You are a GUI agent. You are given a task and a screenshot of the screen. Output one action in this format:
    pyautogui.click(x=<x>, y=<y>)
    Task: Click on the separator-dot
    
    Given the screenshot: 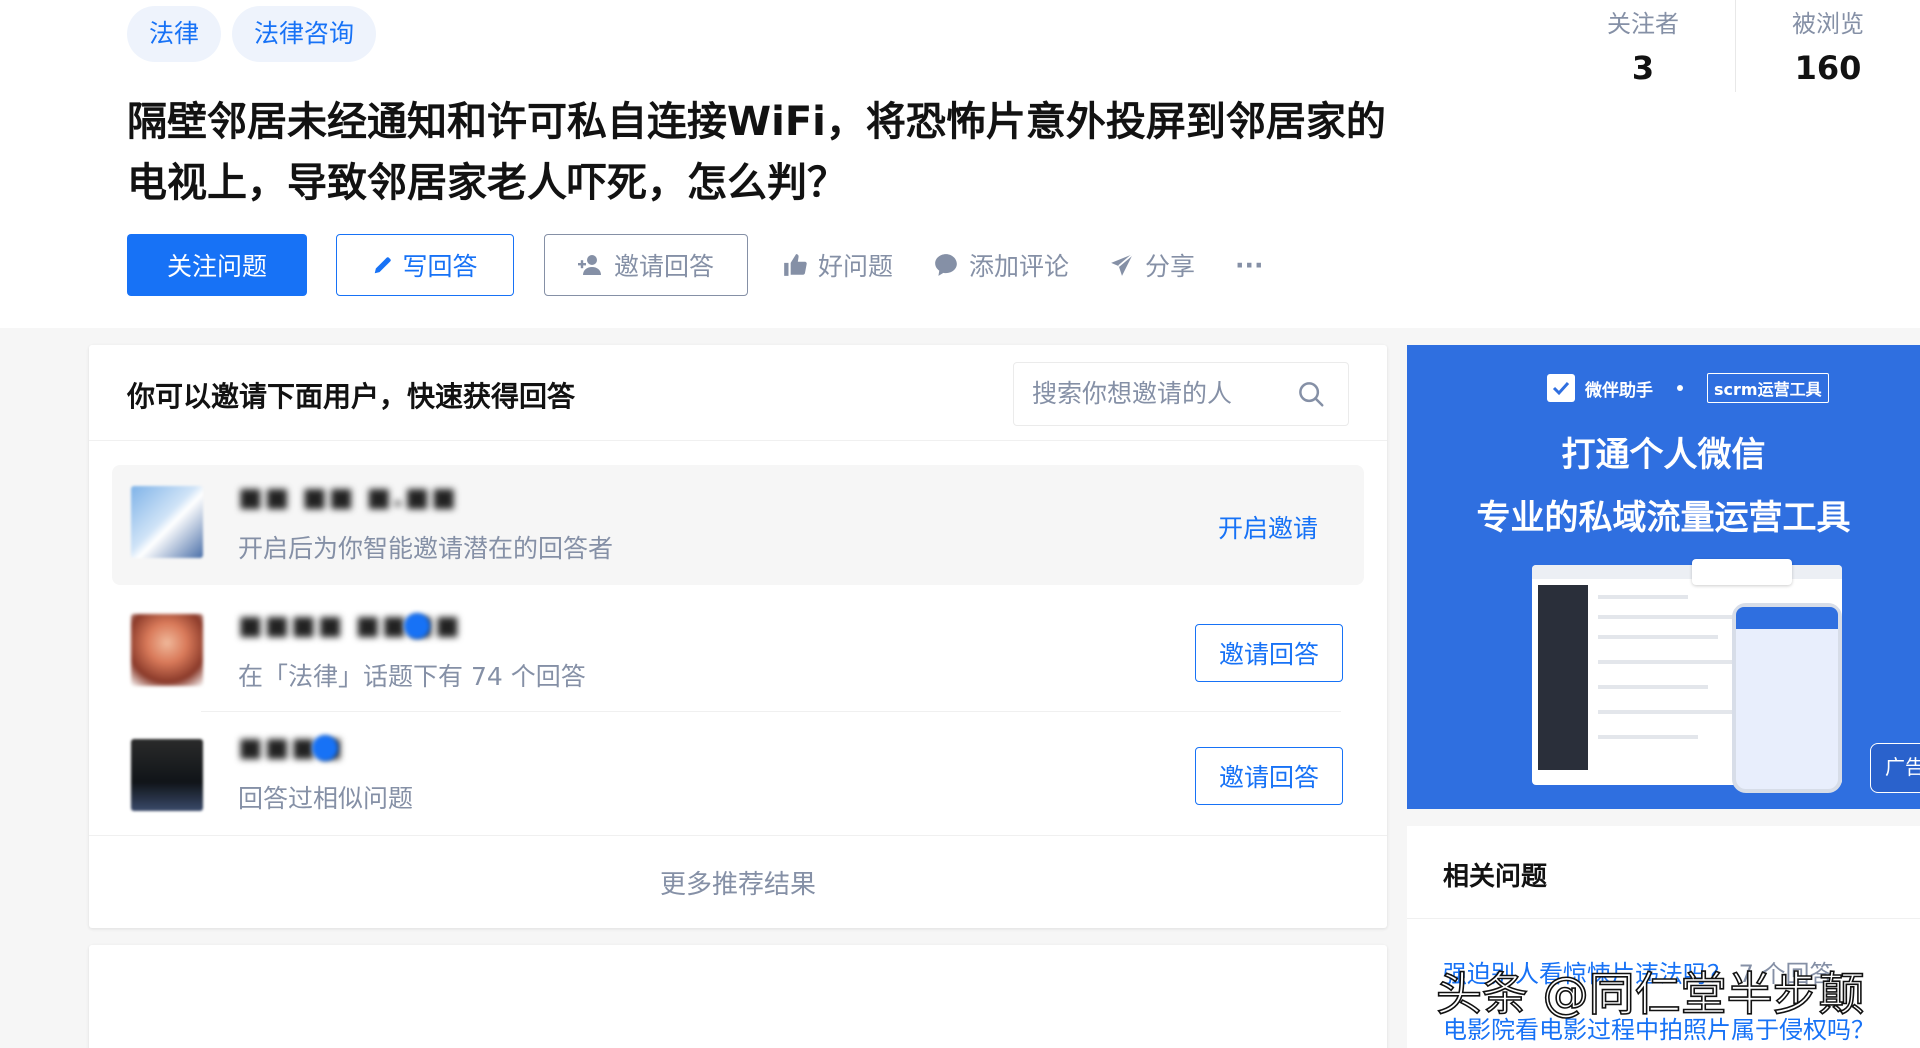 What is the action you would take?
    pyautogui.click(x=1680, y=388)
    